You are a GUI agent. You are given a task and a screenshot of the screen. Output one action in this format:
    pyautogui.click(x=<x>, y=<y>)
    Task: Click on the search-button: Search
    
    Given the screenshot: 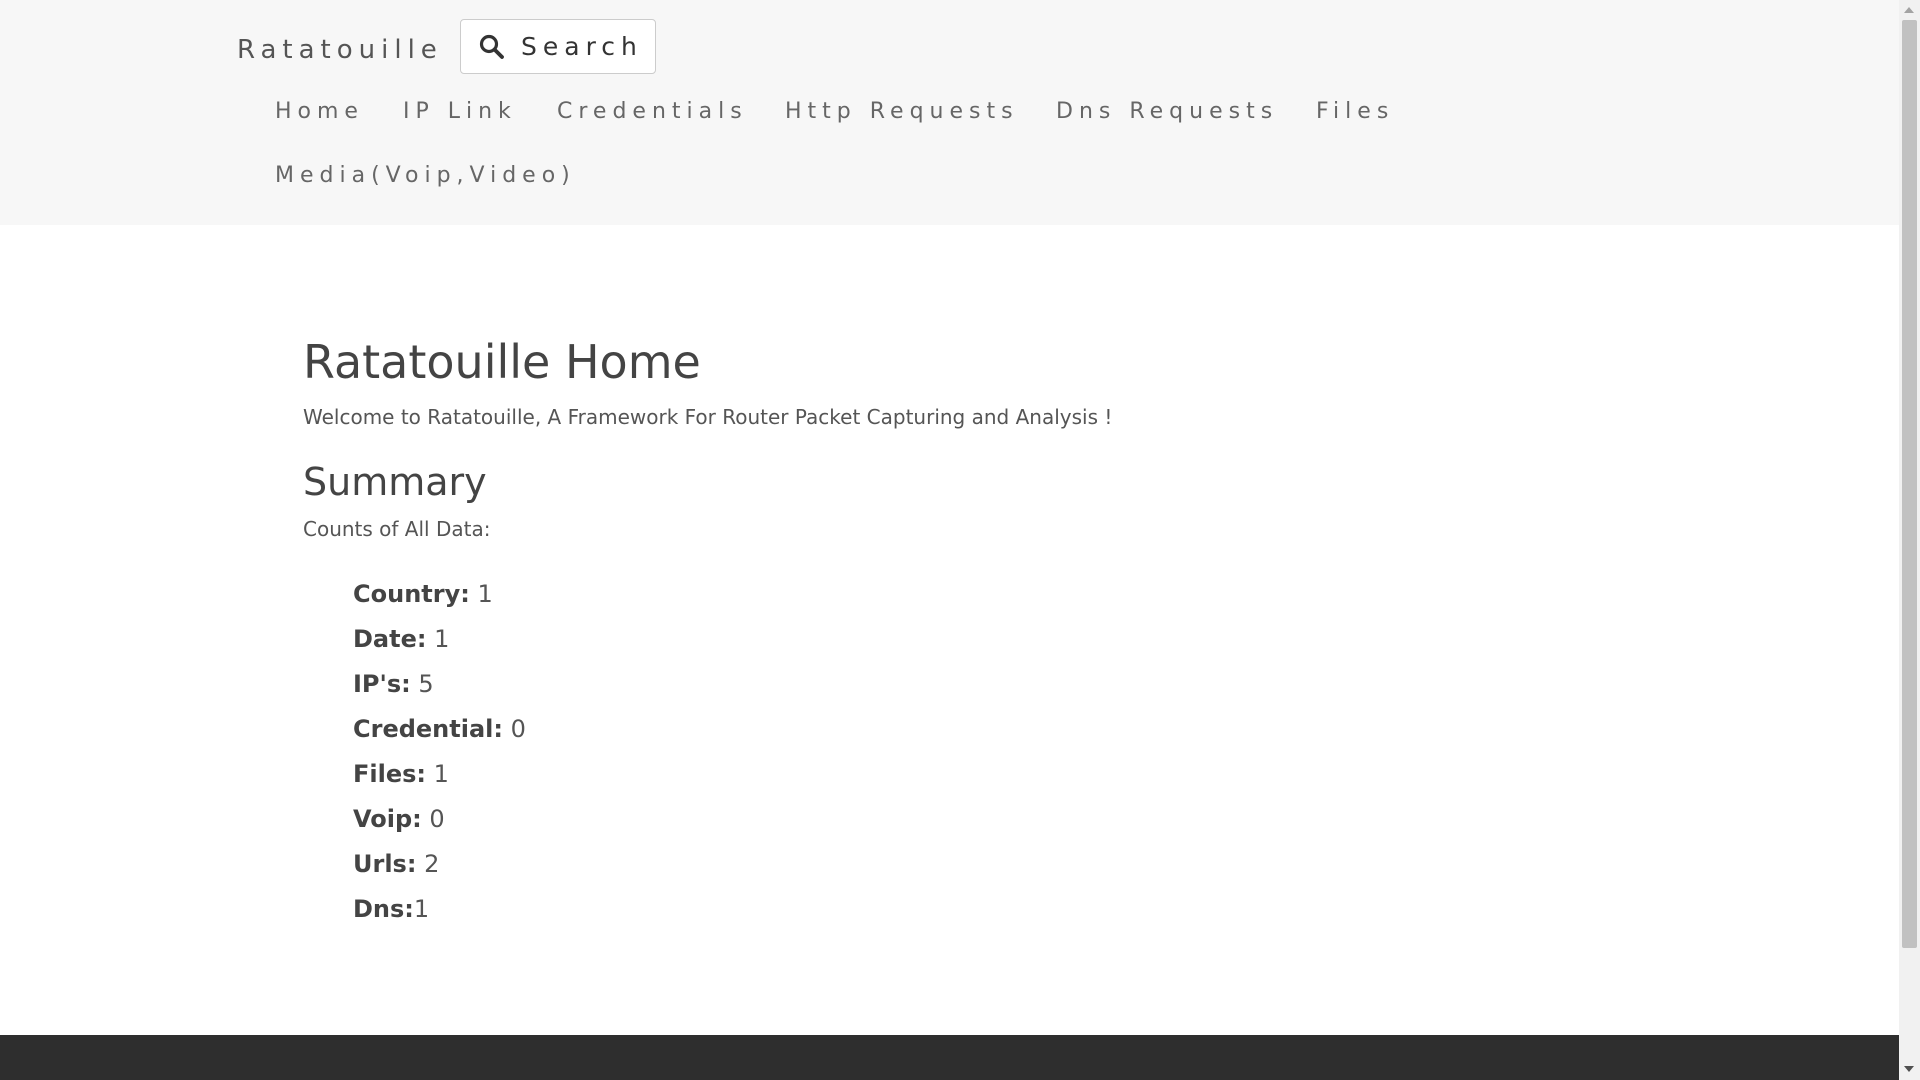 What is the action you would take?
    pyautogui.click(x=558, y=46)
    